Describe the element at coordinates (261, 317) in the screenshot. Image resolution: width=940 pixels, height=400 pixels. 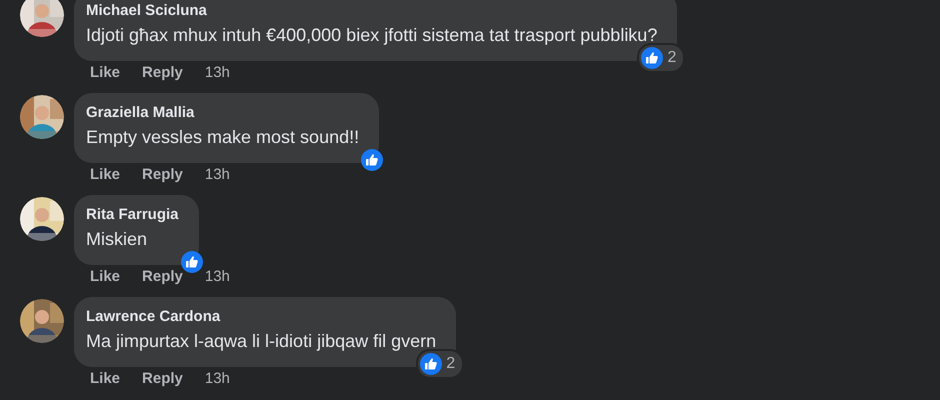
I see `author-name: Lawrence Cardona` at that location.